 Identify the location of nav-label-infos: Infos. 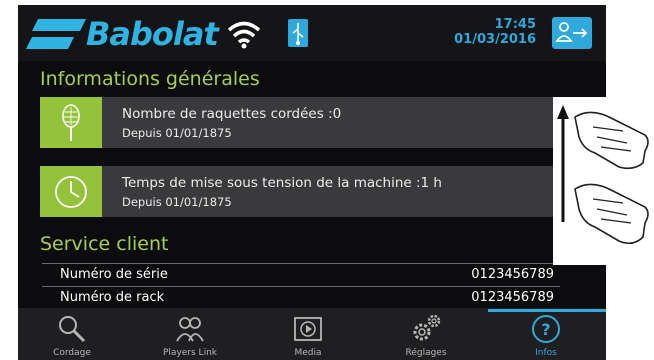
(546, 353).